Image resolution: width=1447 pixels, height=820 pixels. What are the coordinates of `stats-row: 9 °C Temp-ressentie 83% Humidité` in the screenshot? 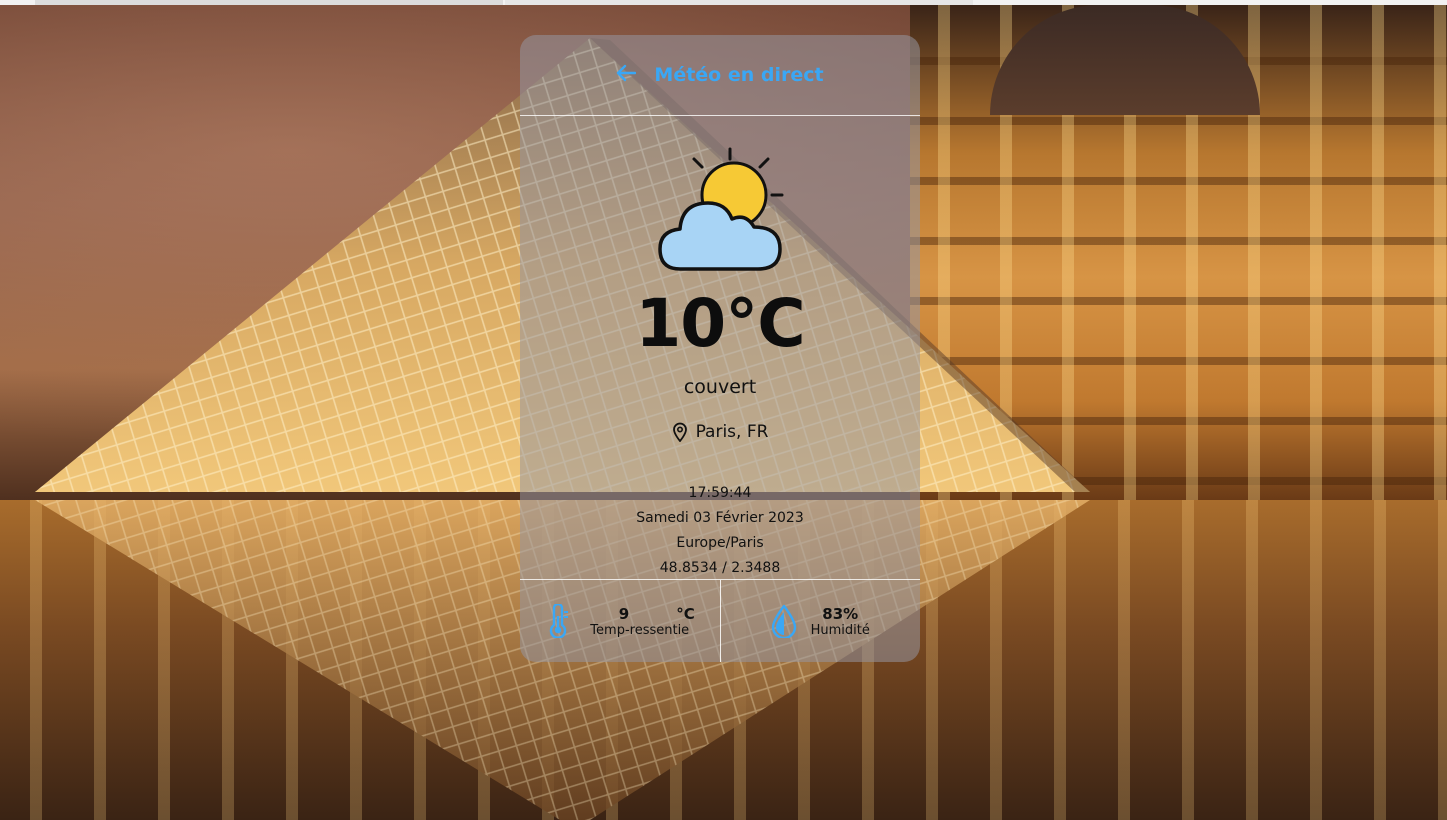 It's located at (720, 620).